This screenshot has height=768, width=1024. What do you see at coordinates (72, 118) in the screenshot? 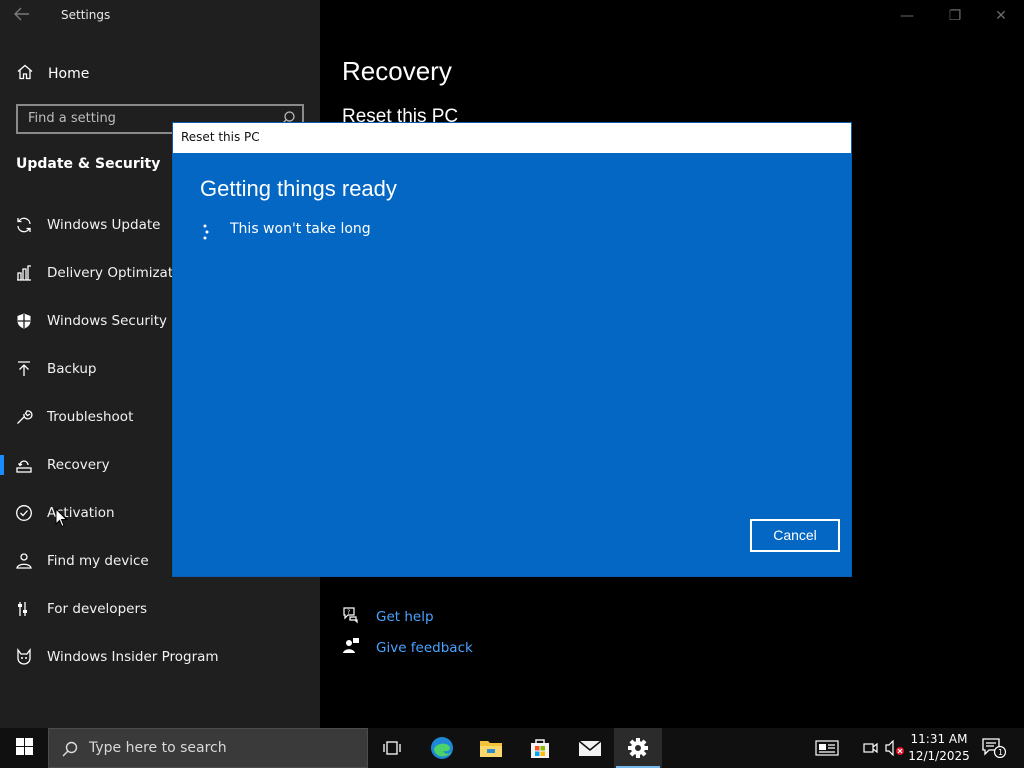
I see `search-placeholder: Find a setting` at bounding box center [72, 118].